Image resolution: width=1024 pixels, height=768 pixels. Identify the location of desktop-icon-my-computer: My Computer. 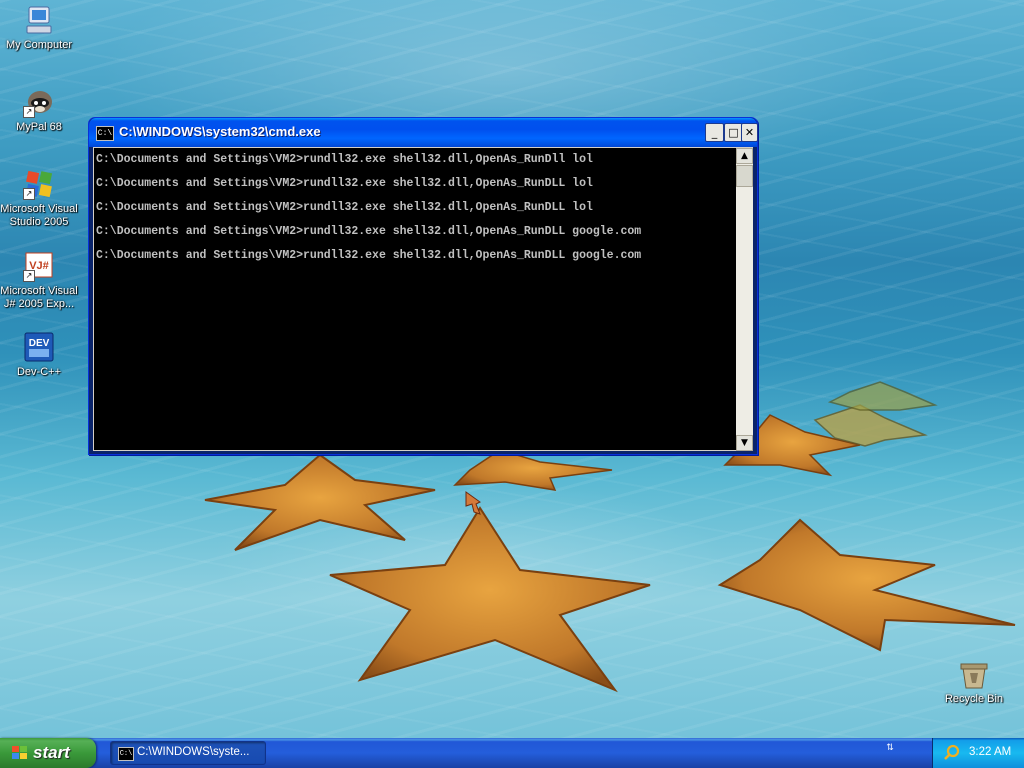
(39, 28).